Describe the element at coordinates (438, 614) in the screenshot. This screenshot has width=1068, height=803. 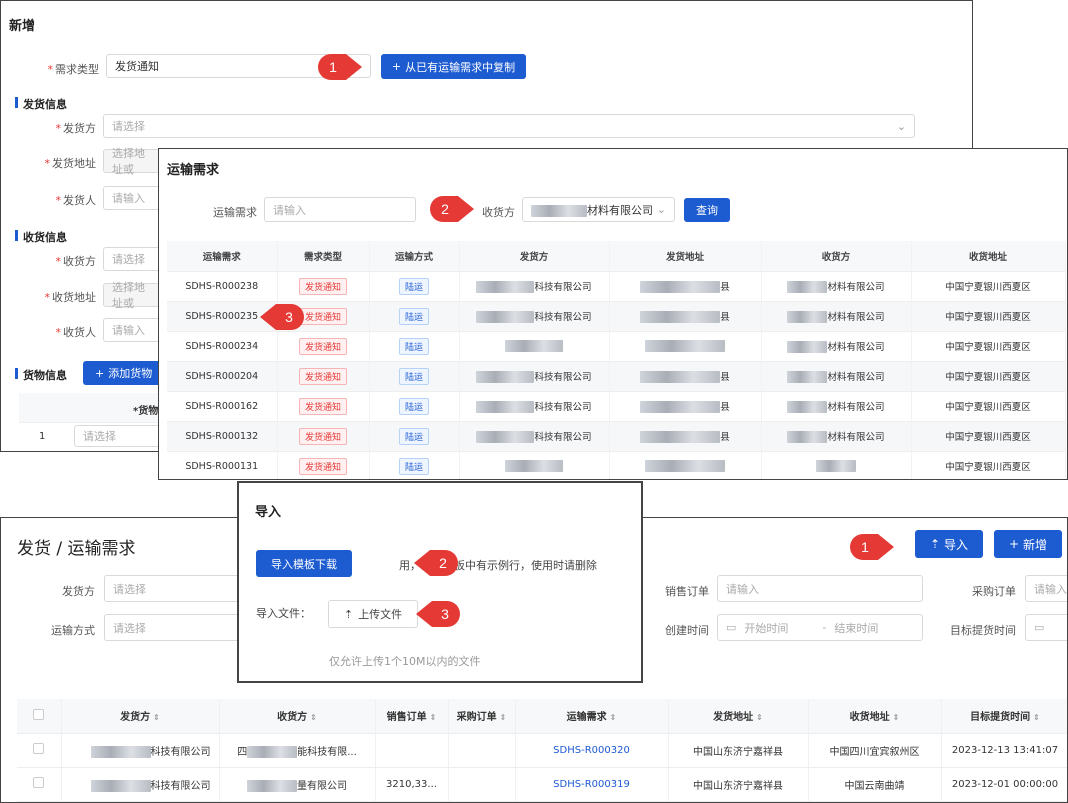
I see `step-marker-3-bottom: 3` at that location.